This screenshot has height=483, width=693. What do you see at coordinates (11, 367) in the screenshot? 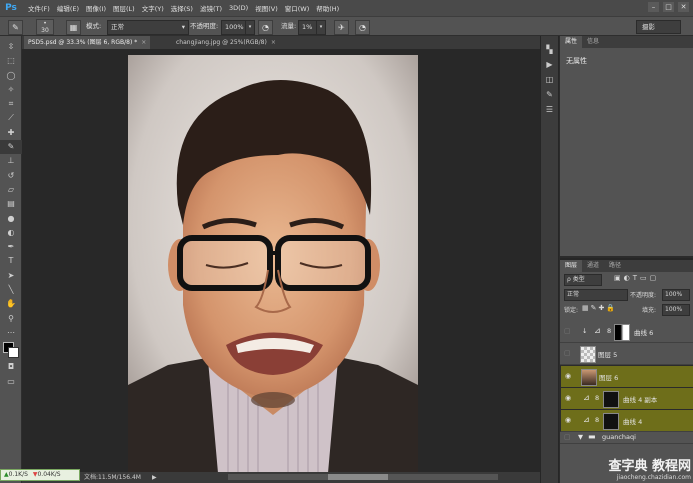
I see `quick-mask-icon: ◘` at bounding box center [11, 367].